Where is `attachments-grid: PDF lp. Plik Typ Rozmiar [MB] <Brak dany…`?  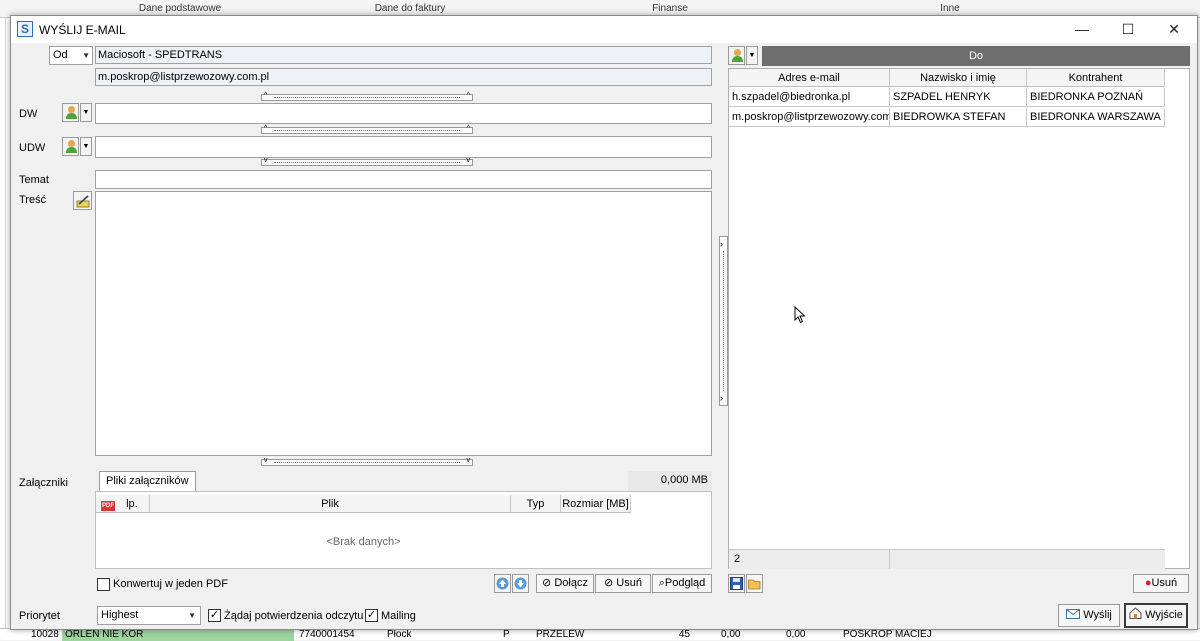 attachments-grid: PDF lp. Plik Typ Rozmiar [MB] <Brak dany… is located at coordinates (403, 530).